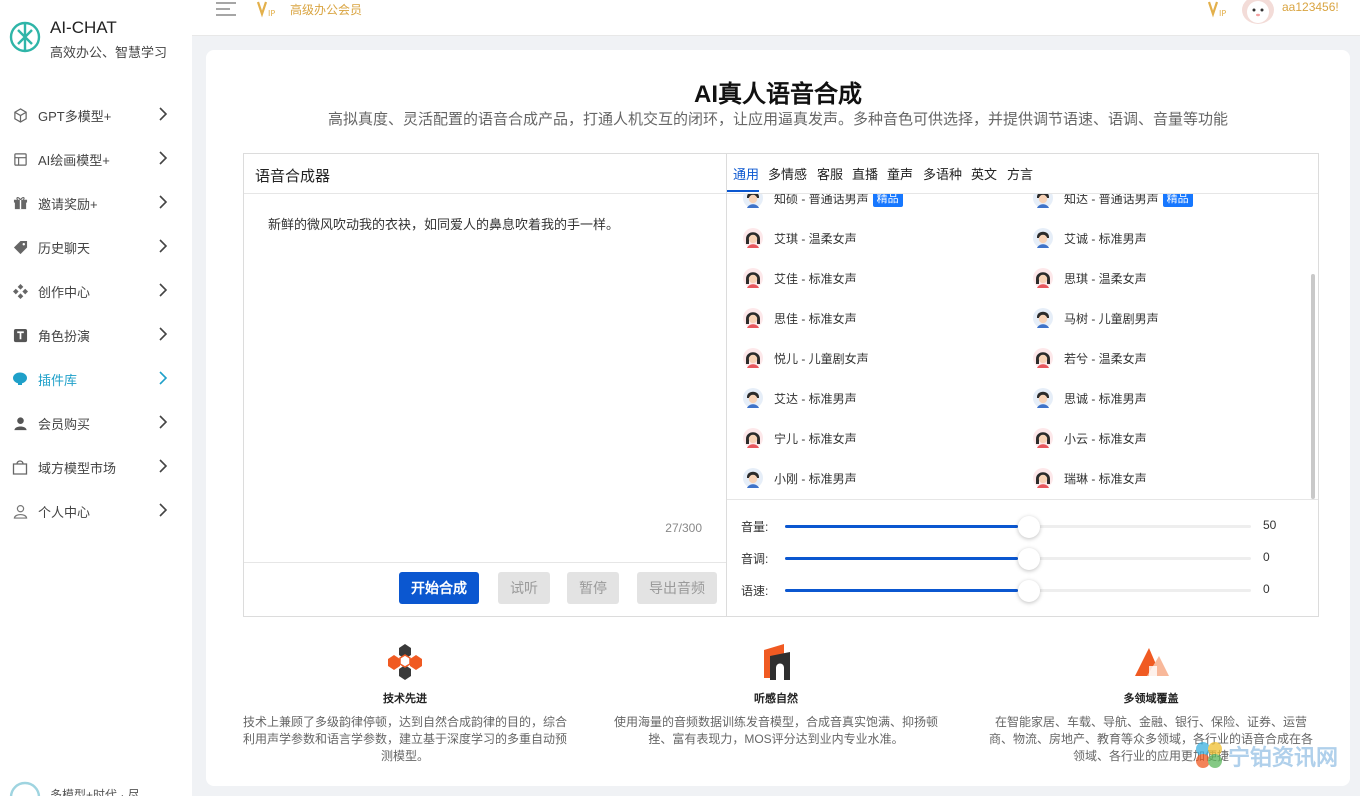 The image size is (1360, 796). I want to click on voice-option: 瑞琳 - 标准女声, so click(1089, 478).